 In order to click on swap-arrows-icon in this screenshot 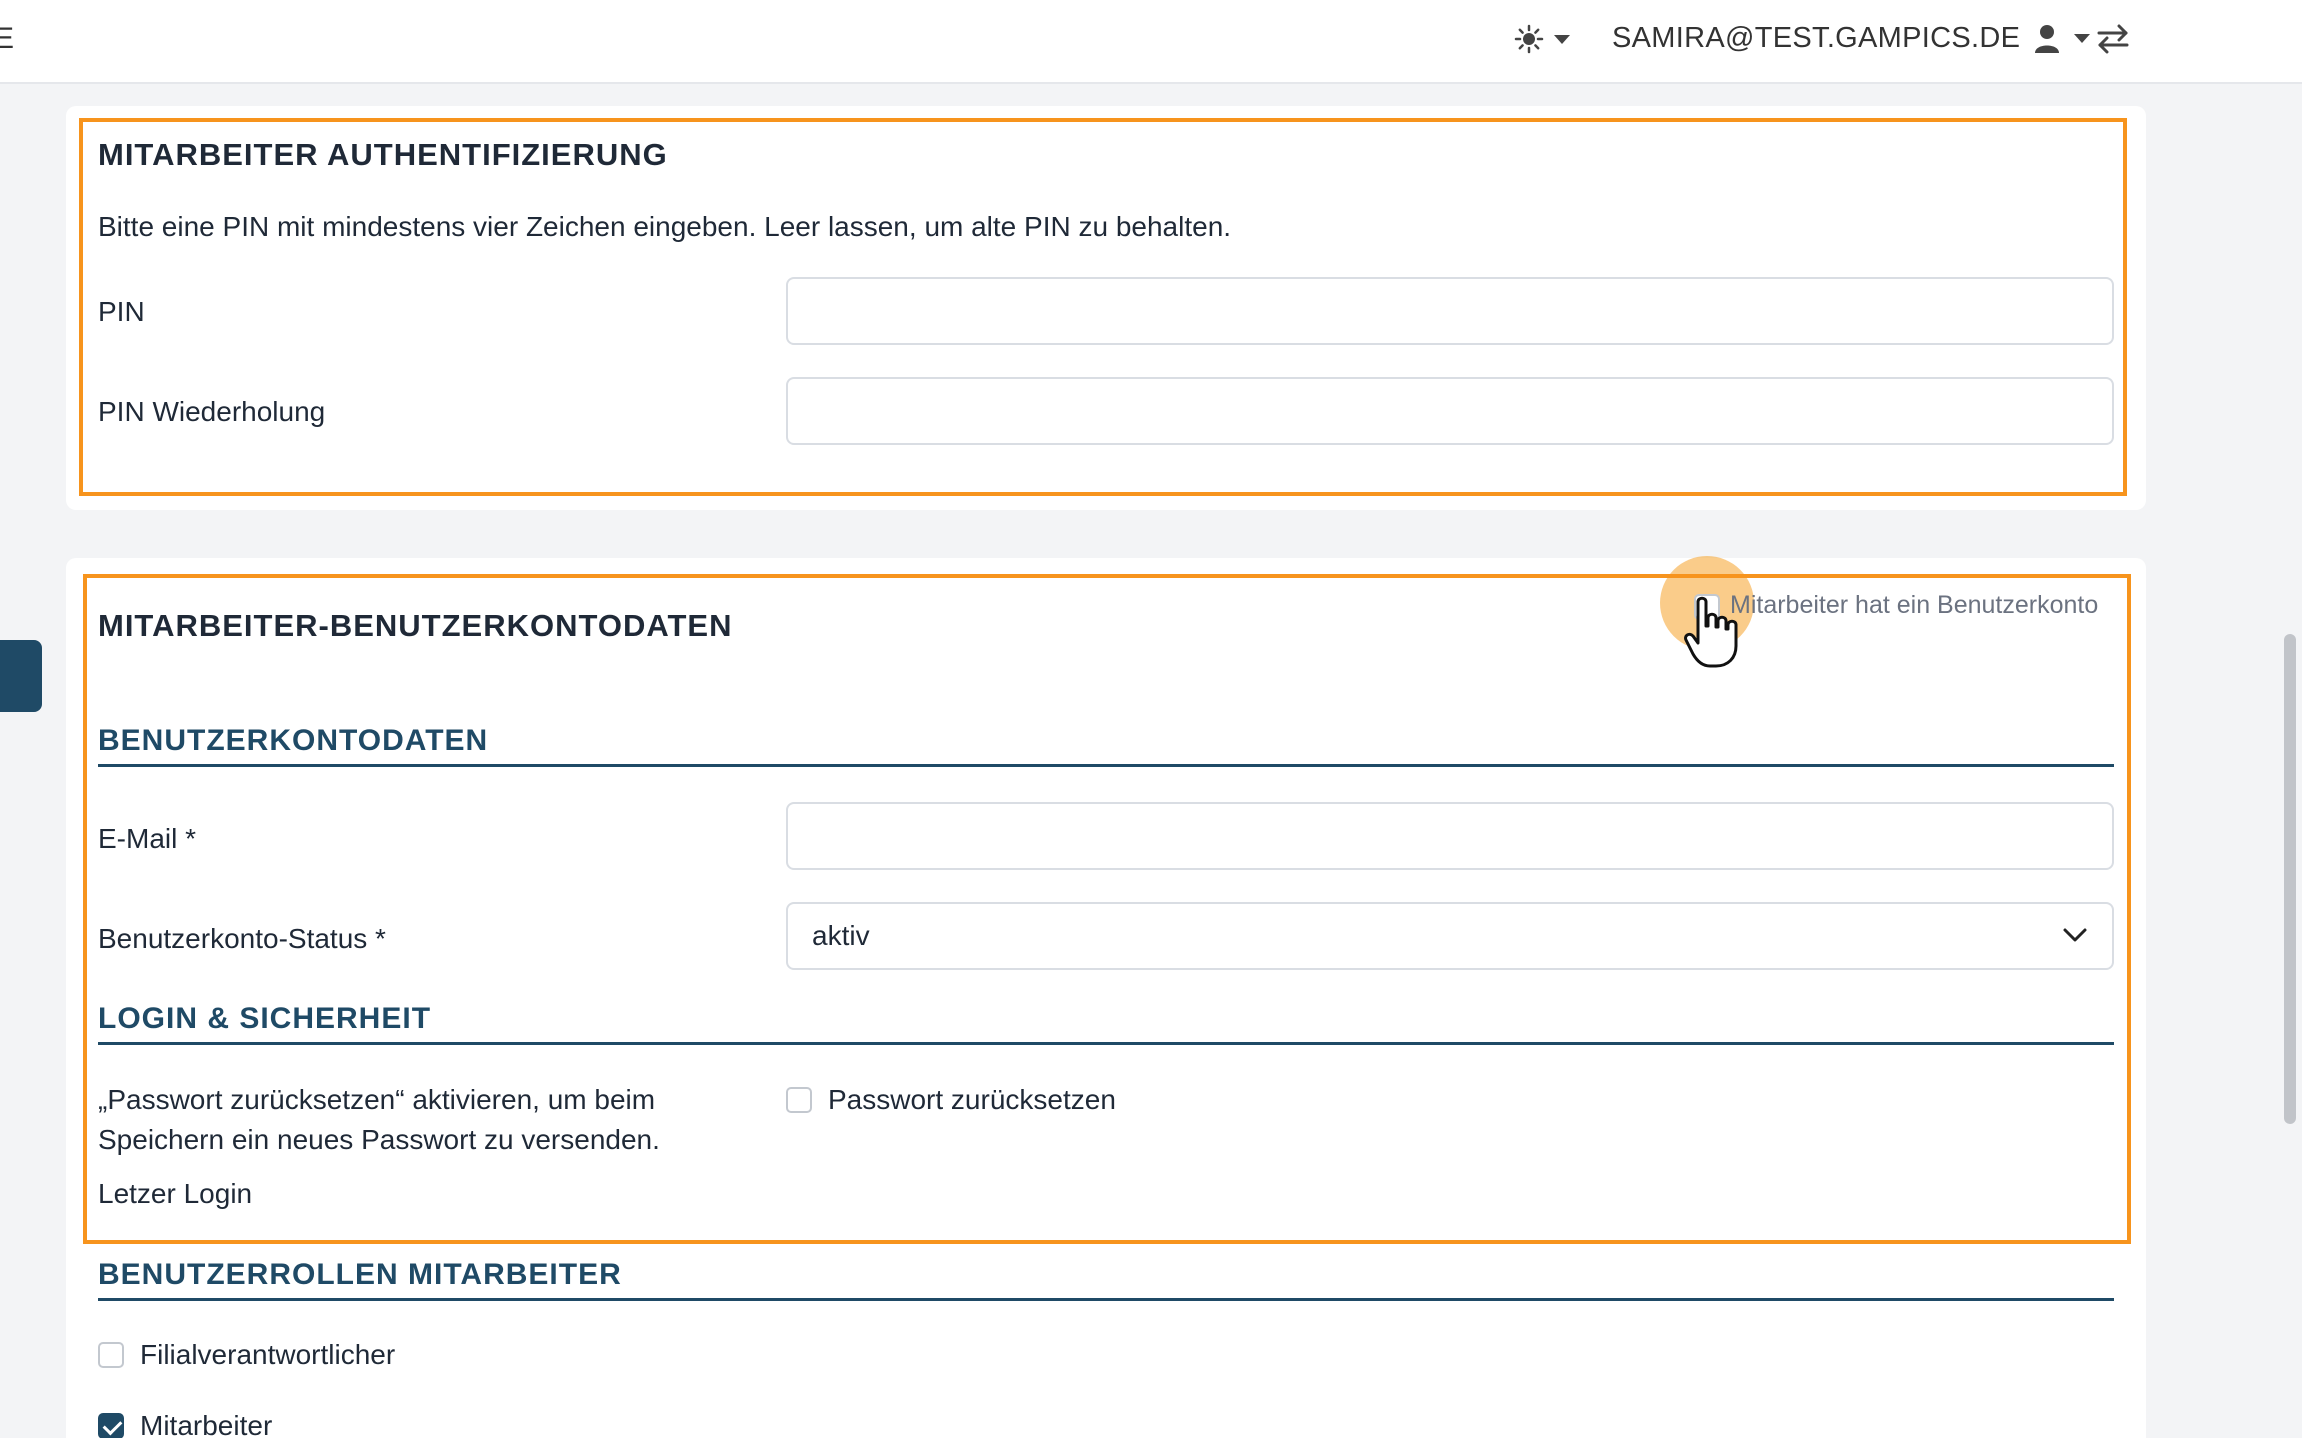, I will do `click(2113, 39)`.